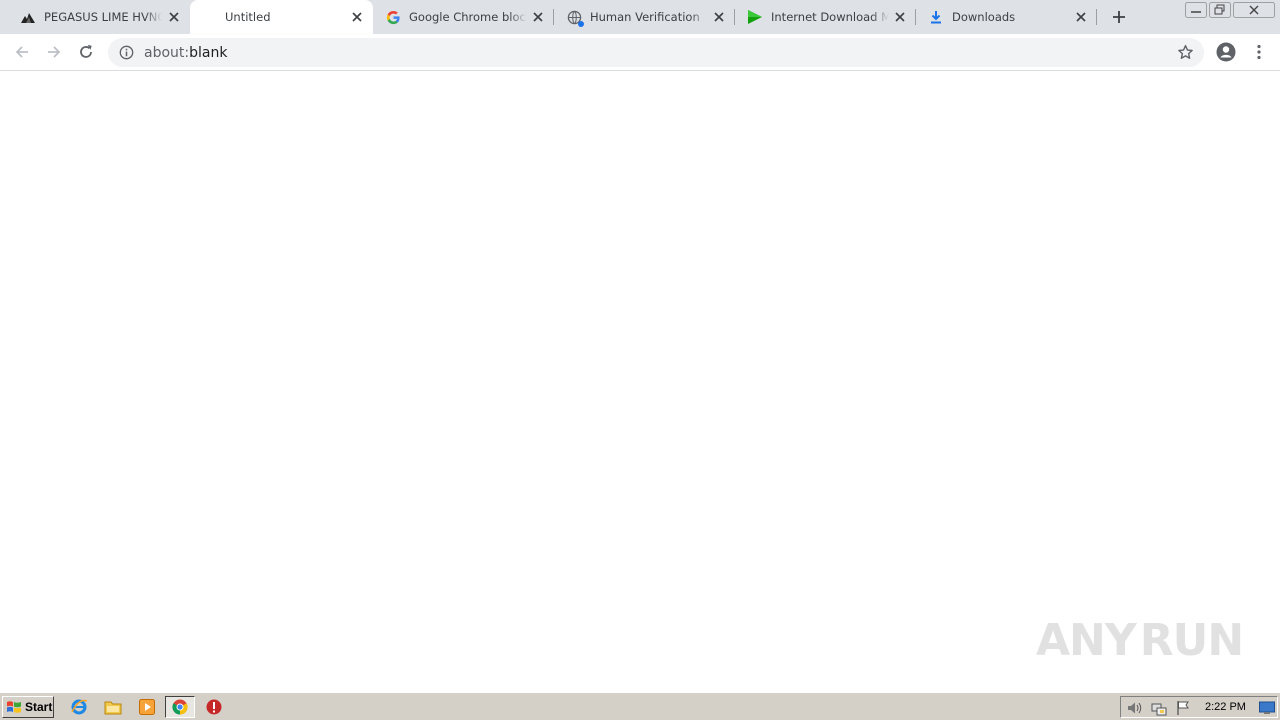 The width and height of the screenshot is (1280, 720). What do you see at coordinates (575, 18) in the screenshot?
I see `globe-icon` at bounding box center [575, 18].